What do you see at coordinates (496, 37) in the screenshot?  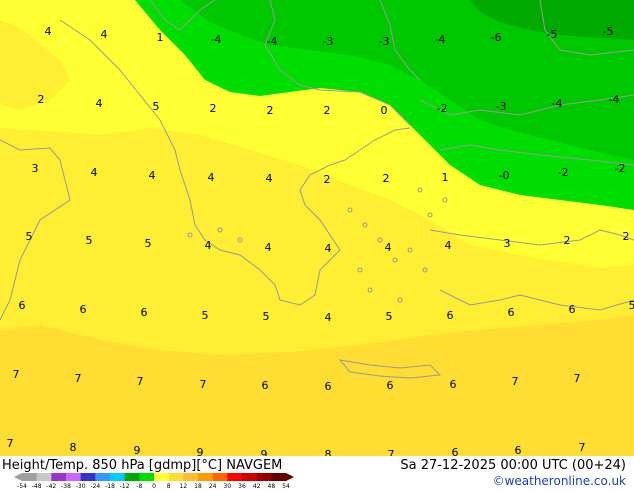 I see `temp-label: -6` at bounding box center [496, 37].